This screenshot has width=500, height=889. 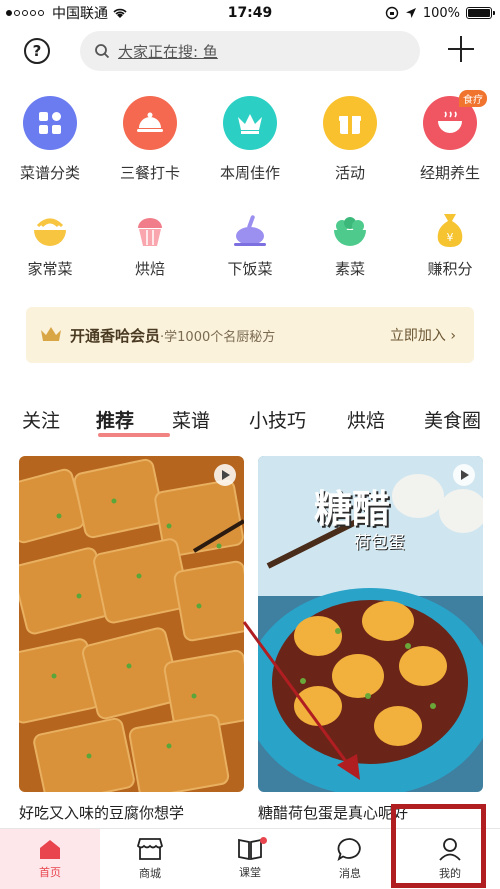 What do you see at coordinates (250, 229) in the screenshot?
I see `chicken-leg-icon` at bounding box center [250, 229].